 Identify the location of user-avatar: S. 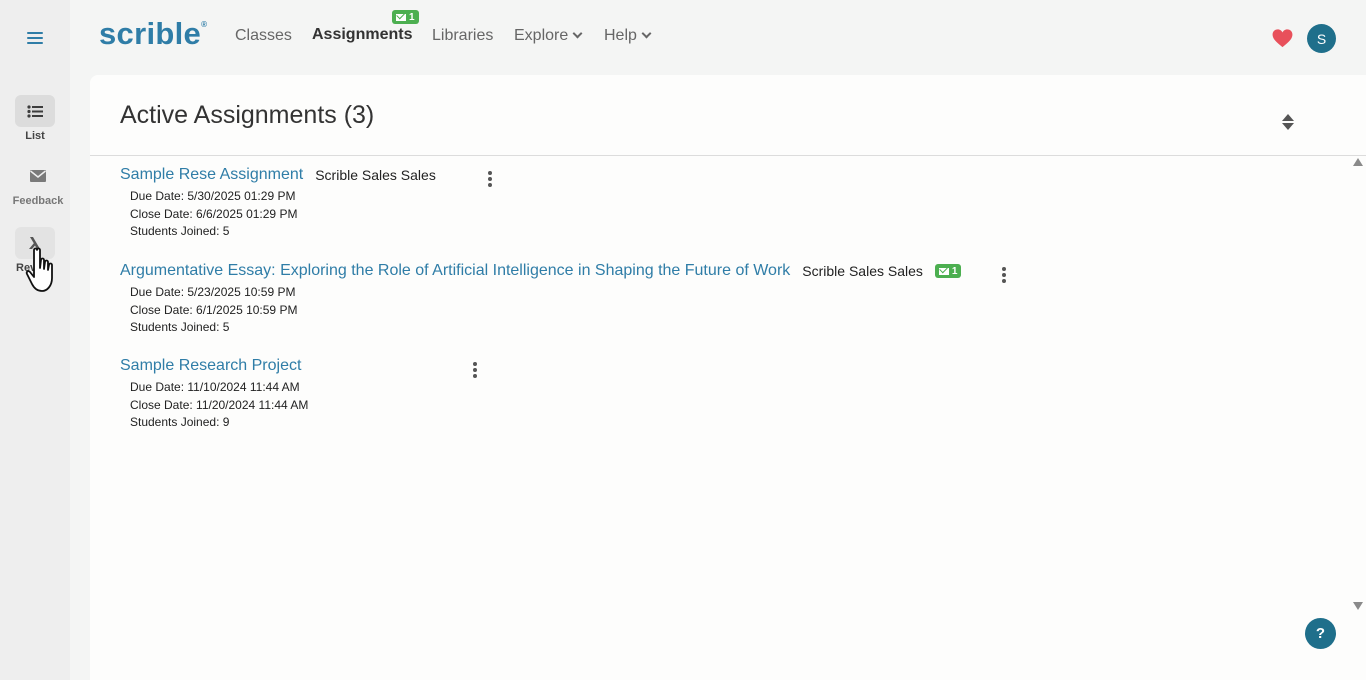
(1321, 38).